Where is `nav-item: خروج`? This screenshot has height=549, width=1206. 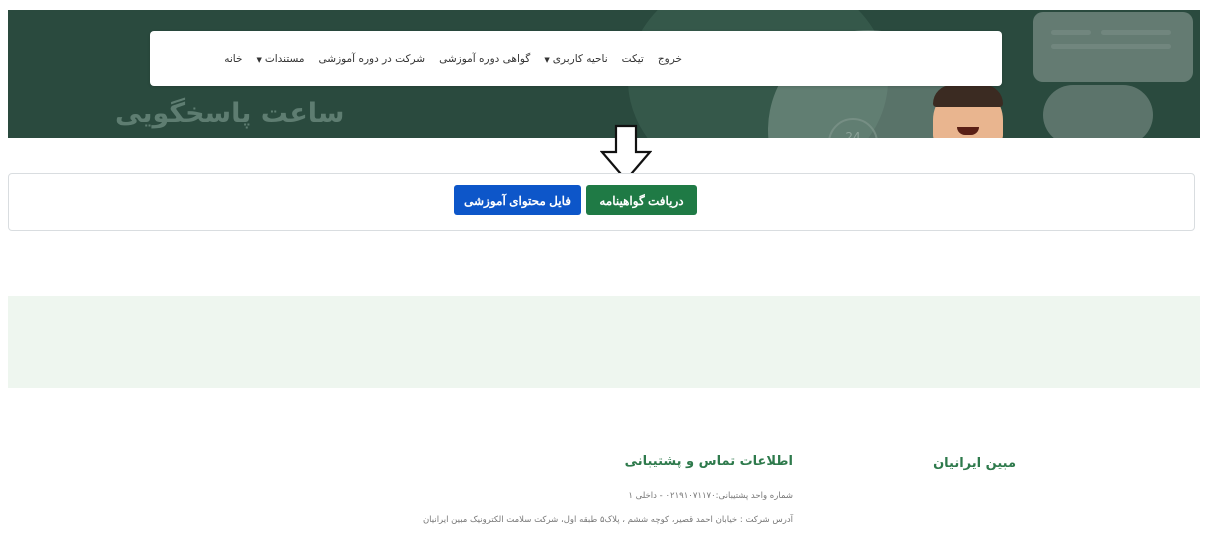
nav-item: خروج is located at coordinates (670, 59).